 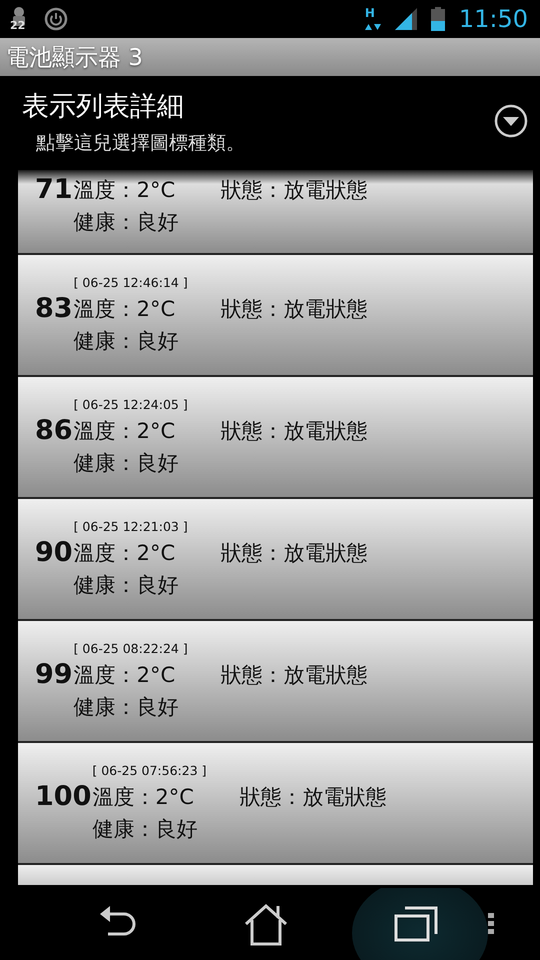 I want to click on battery-percent: 90, so click(x=54, y=553).